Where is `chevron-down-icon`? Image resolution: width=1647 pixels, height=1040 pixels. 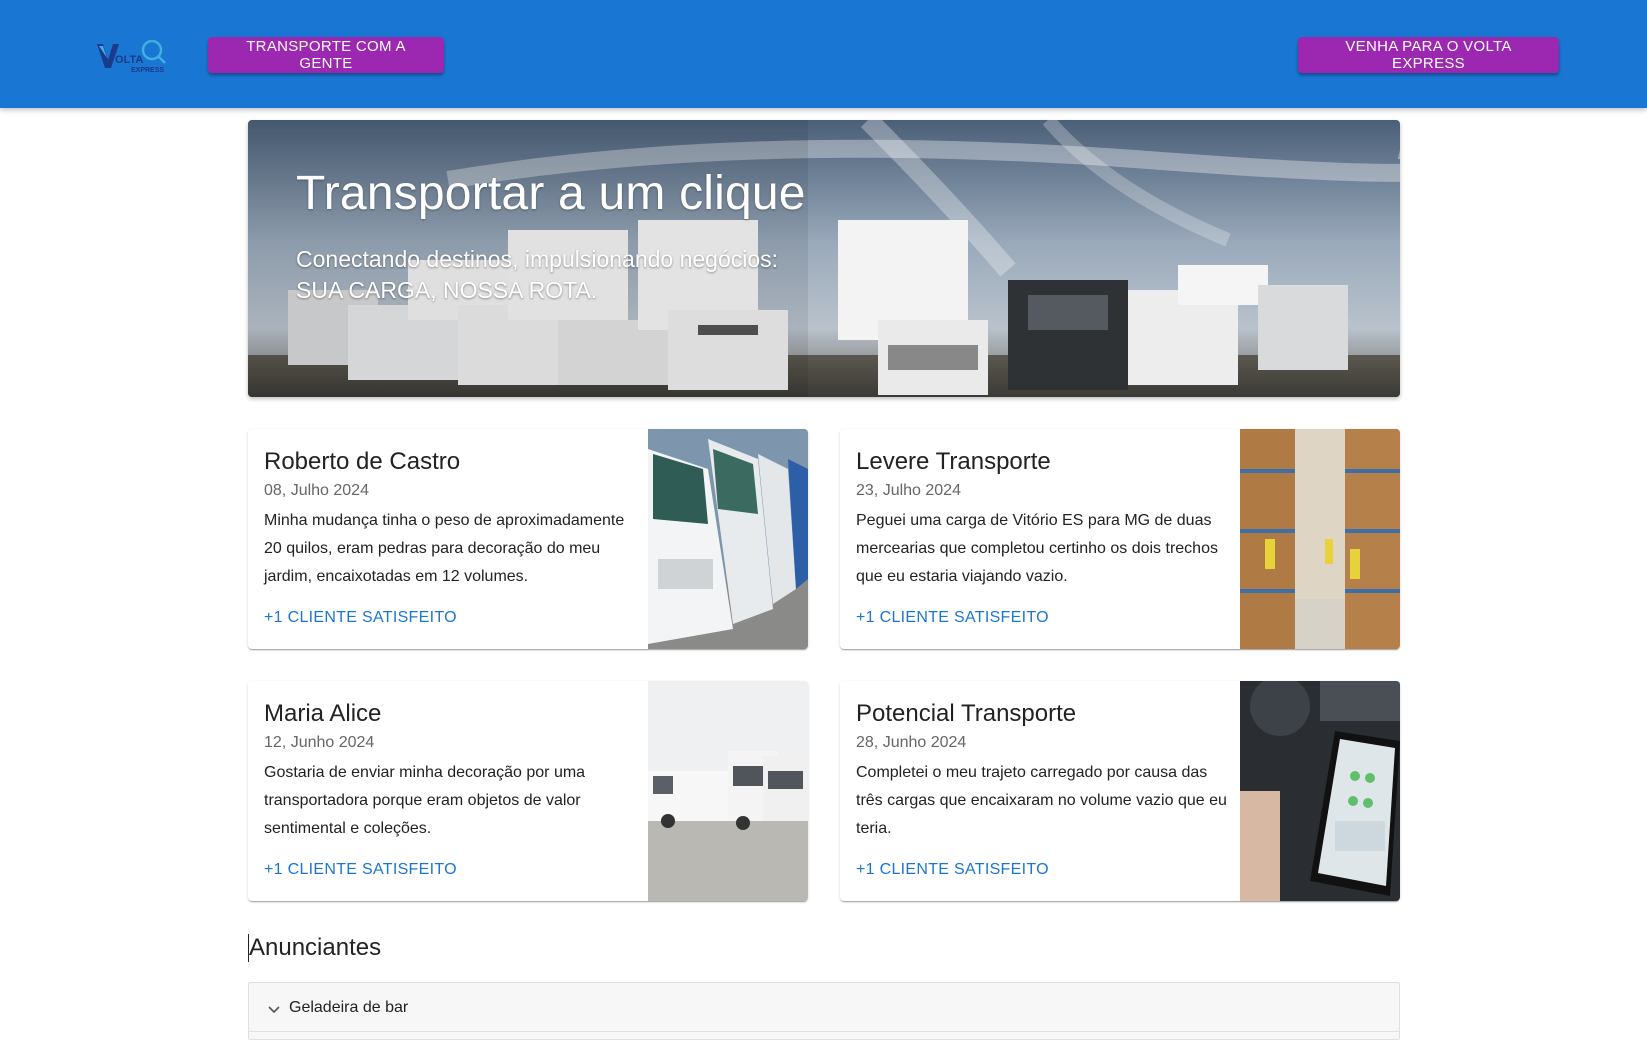 chevron-down-icon is located at coordinates (274, 1010).